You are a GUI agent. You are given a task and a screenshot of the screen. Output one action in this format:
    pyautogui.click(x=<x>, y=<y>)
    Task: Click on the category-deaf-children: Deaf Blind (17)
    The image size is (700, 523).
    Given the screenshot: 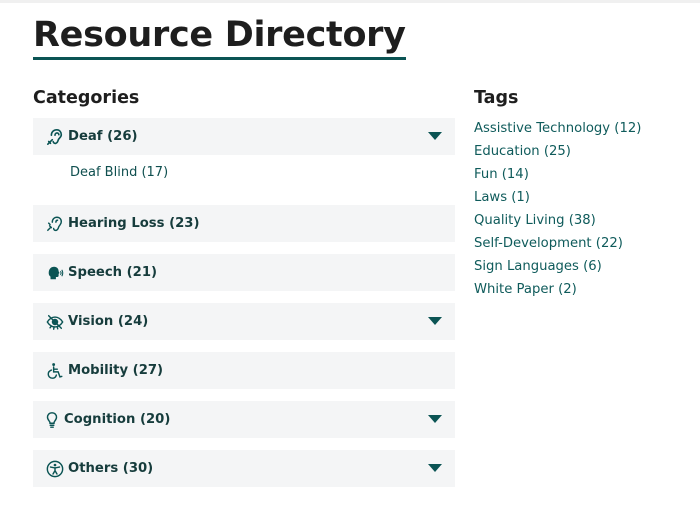 What is the action you would take?
    pyautogui.click(x=244, y=173)
    